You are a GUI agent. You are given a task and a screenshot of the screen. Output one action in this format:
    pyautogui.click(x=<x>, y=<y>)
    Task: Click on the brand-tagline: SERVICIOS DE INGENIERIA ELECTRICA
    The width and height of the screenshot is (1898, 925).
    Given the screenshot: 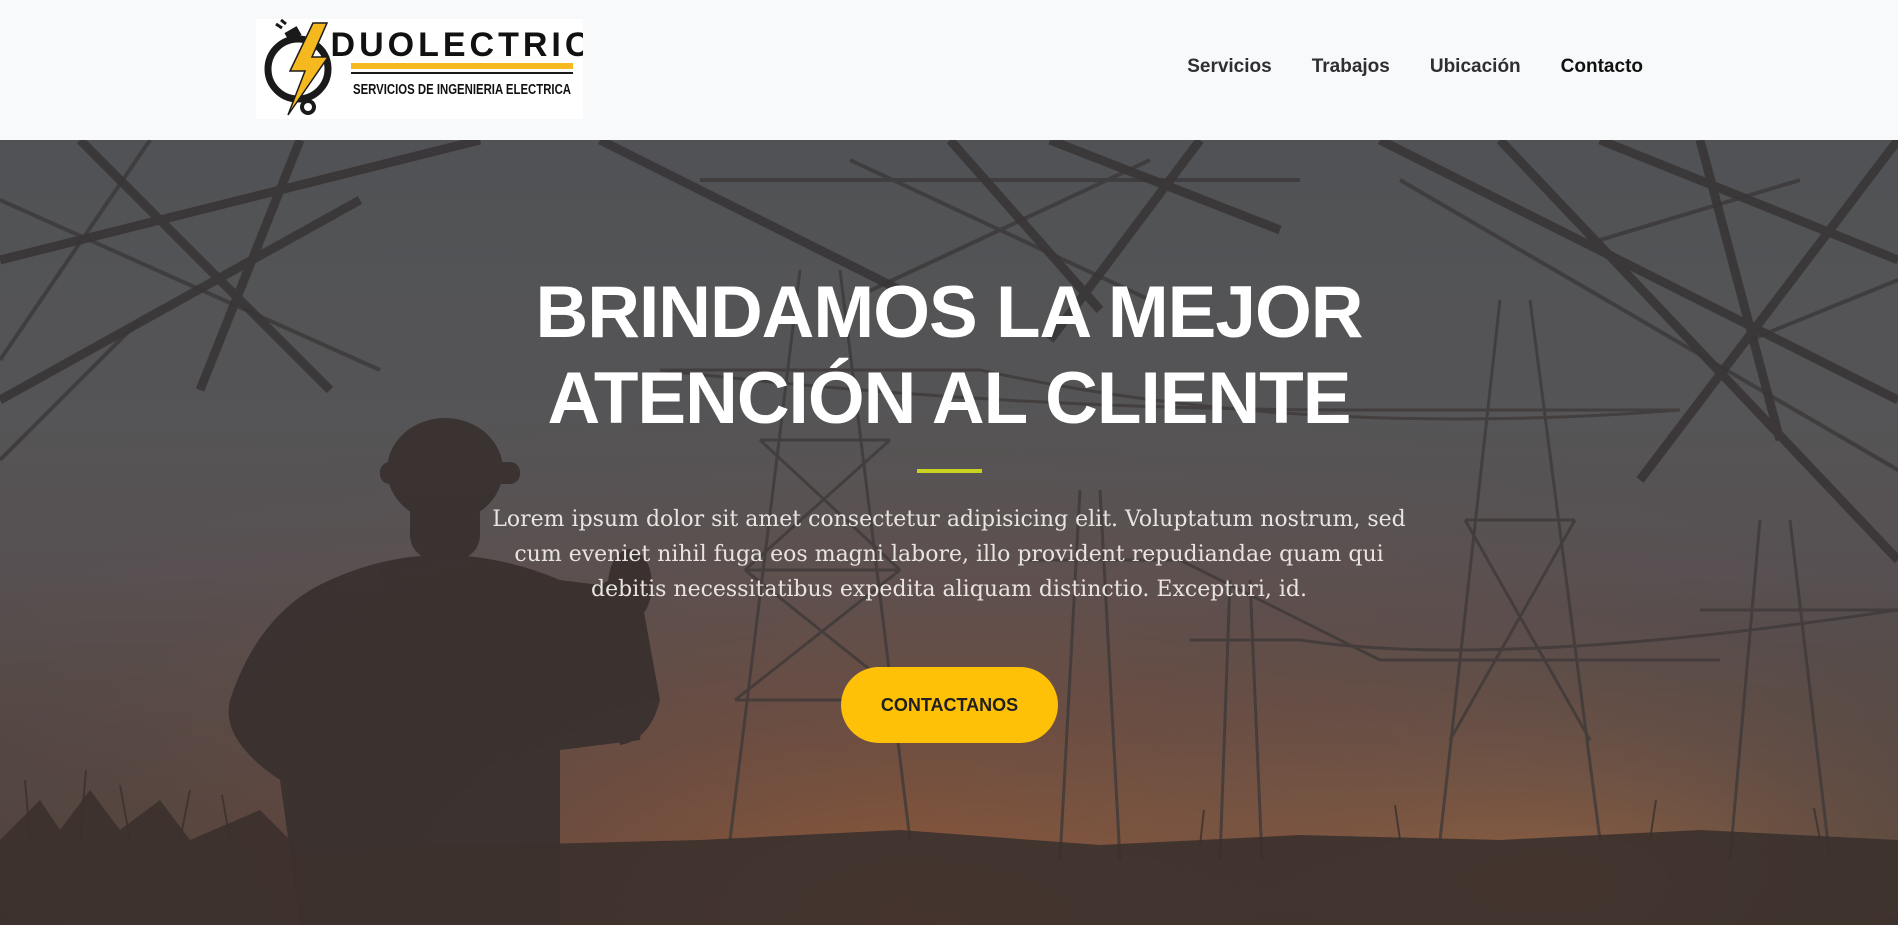 What is the action you would take?
    pyautogui.click(x=462, y=90)
    